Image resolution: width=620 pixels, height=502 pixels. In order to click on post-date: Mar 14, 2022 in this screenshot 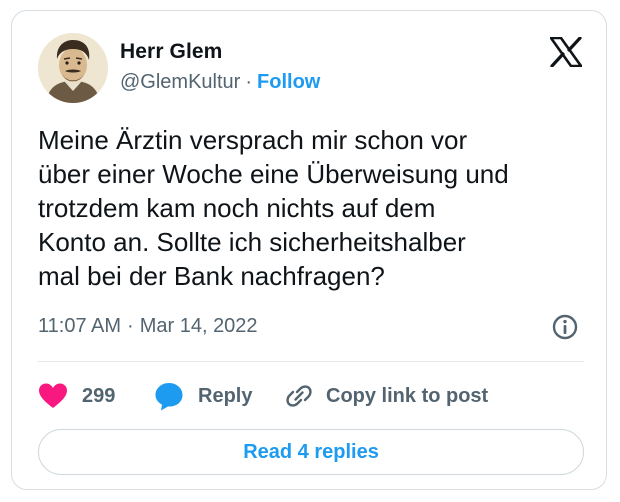, I will do `click(198, 326)`.